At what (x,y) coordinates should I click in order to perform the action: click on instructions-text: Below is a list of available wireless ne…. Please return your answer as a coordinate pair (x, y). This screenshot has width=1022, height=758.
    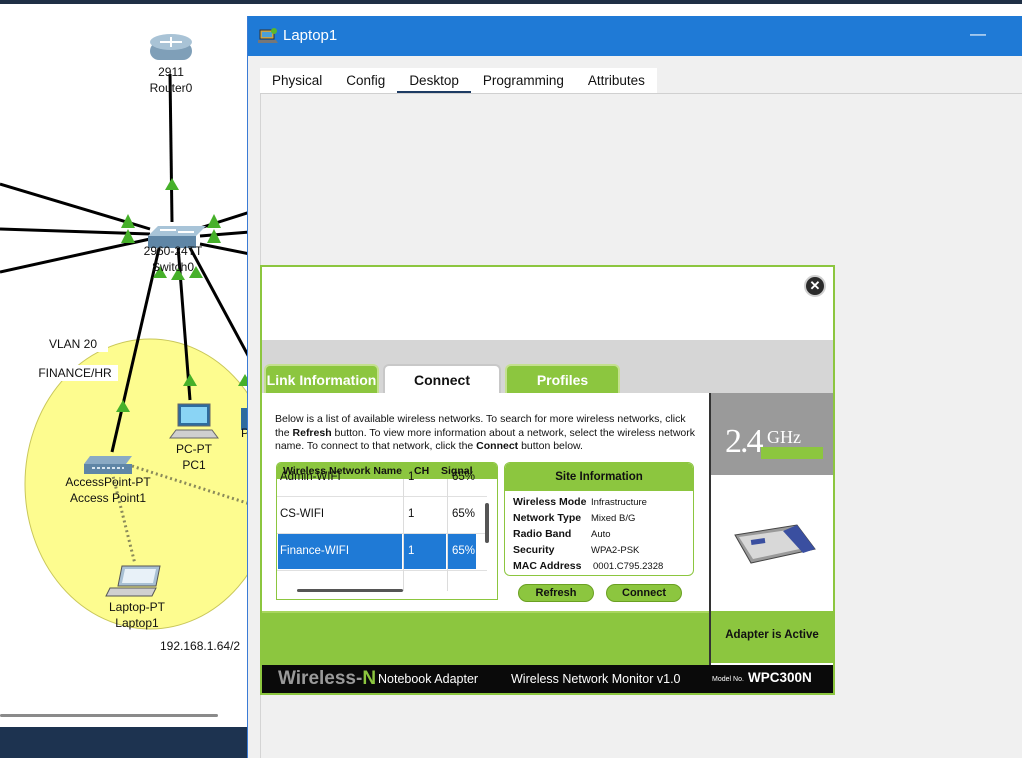
    Looking at the image, I should click on (489, 433).